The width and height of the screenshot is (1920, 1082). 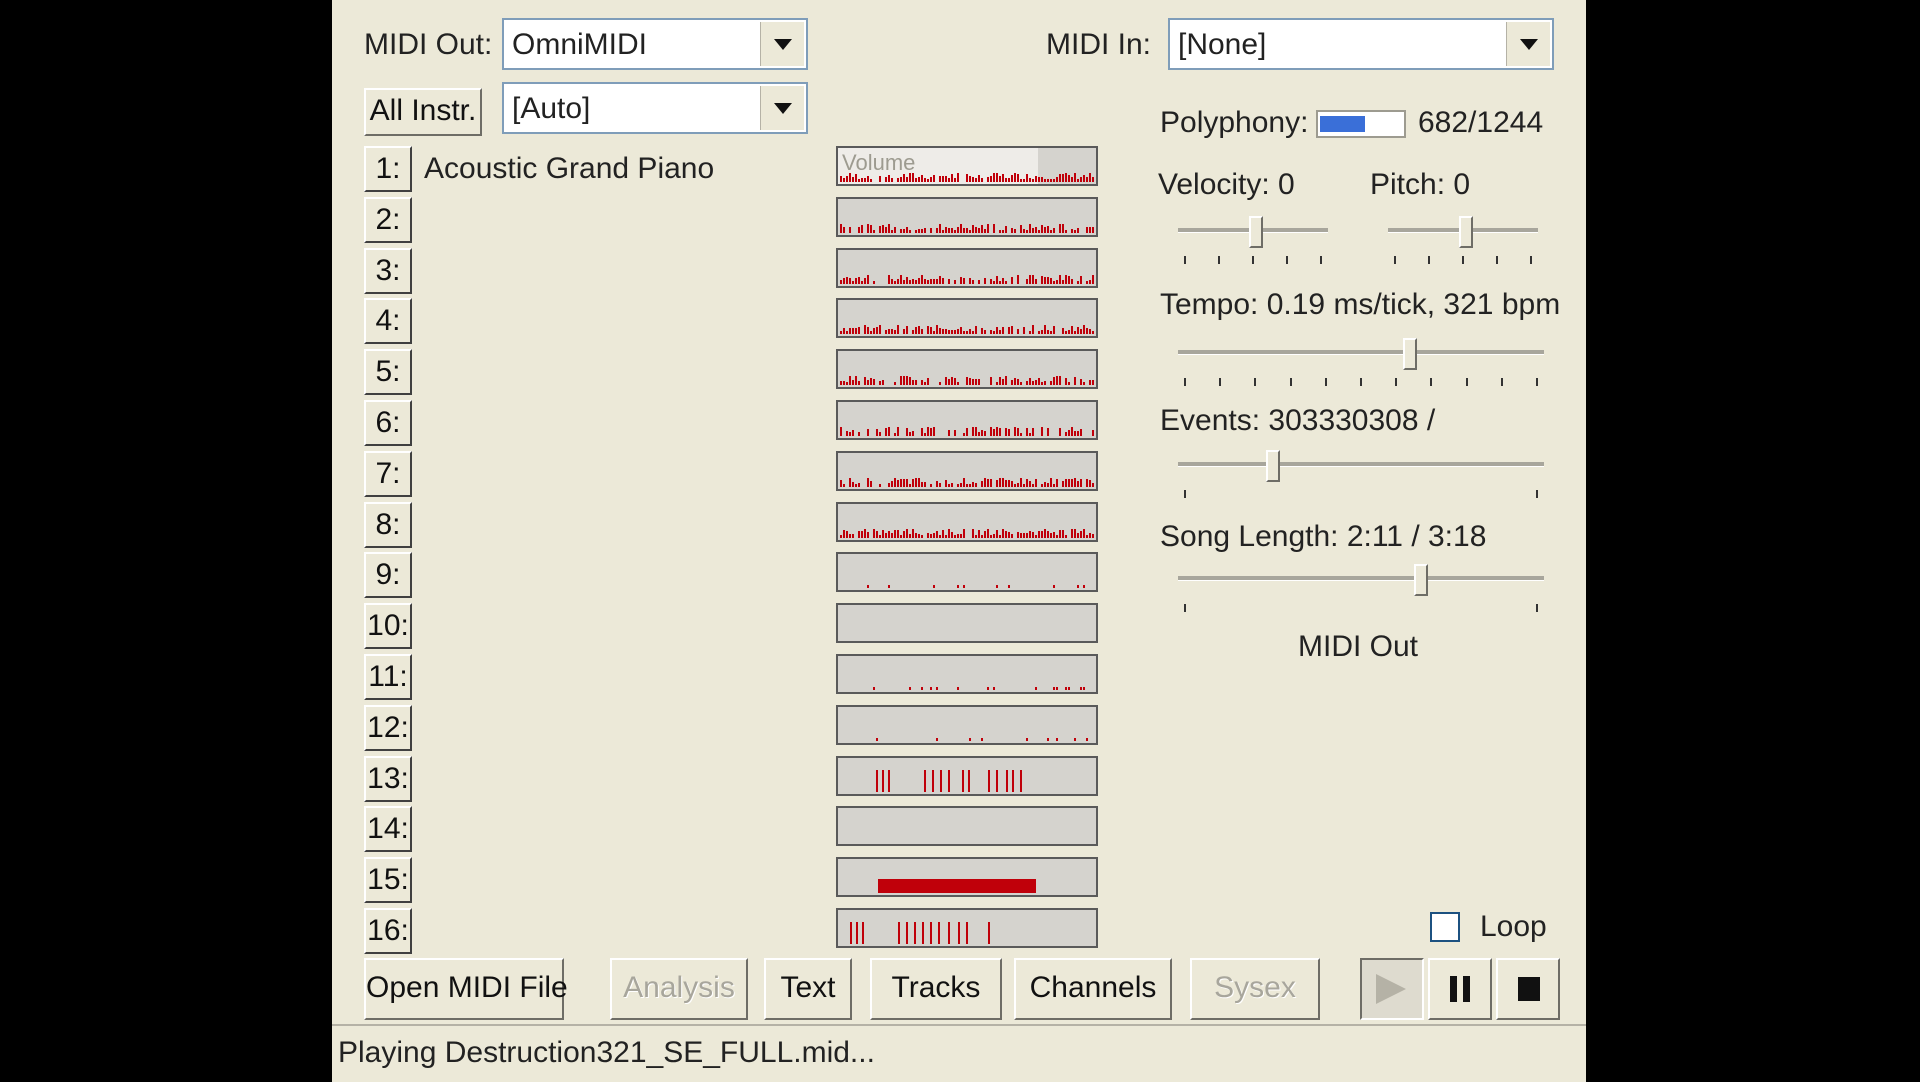 What do you see at coordinates (388, 270) in the screenshot?
I see `channel-3-button: 3:` at bounding box center [388, 270].